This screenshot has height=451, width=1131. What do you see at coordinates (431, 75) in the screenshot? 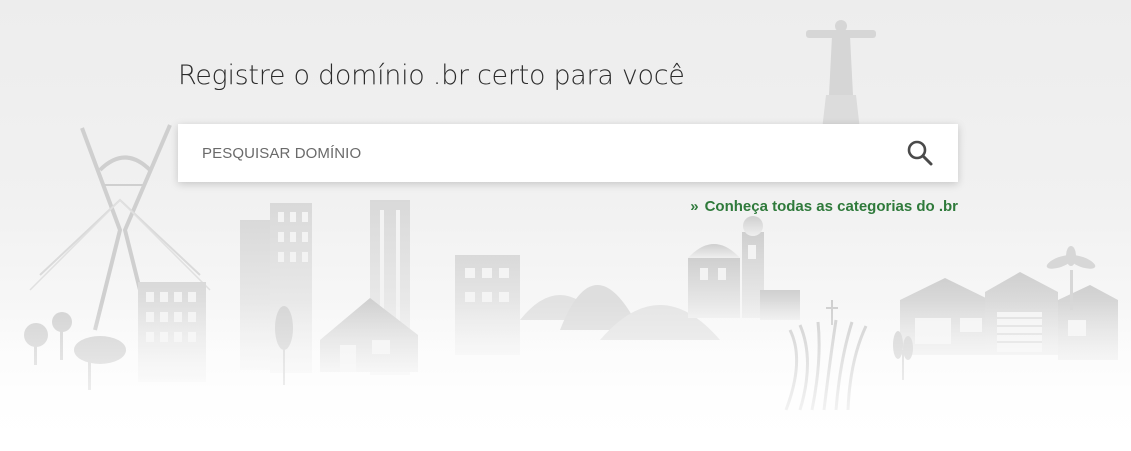
I see `page-title: Registre o domínio .br certo para você` at bounding box center [431, 75].